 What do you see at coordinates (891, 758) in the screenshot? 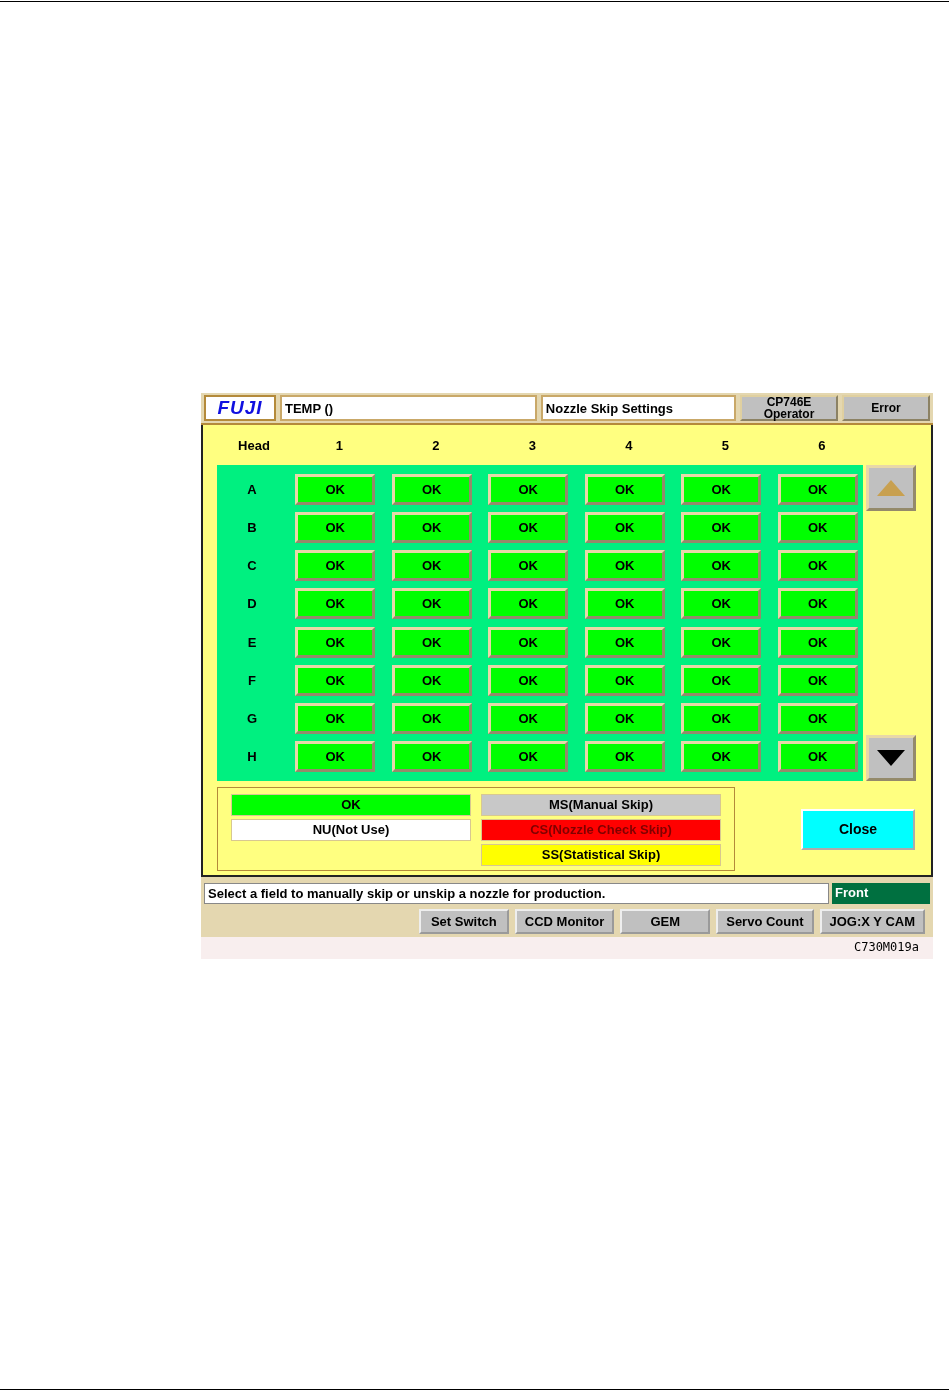
I see `scroll-down-button` at bounding box center [891, 758].